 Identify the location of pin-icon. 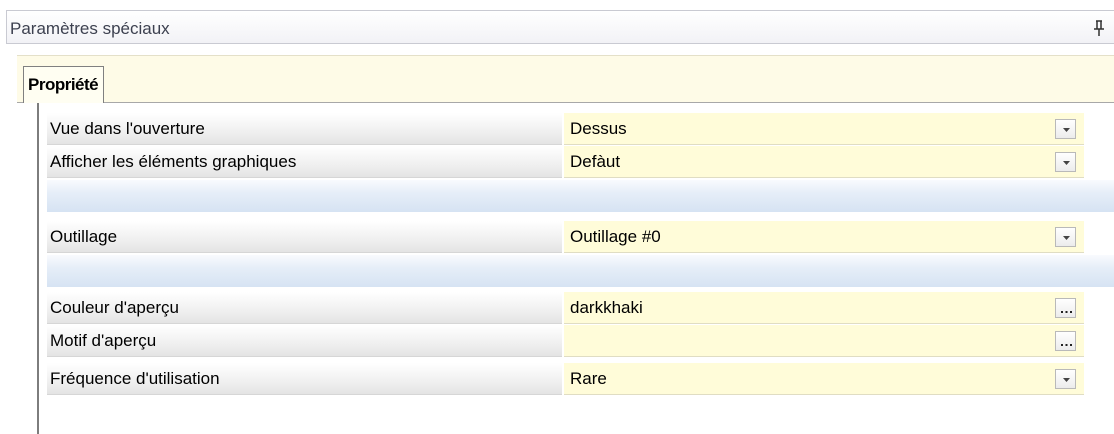
(1099, 28).